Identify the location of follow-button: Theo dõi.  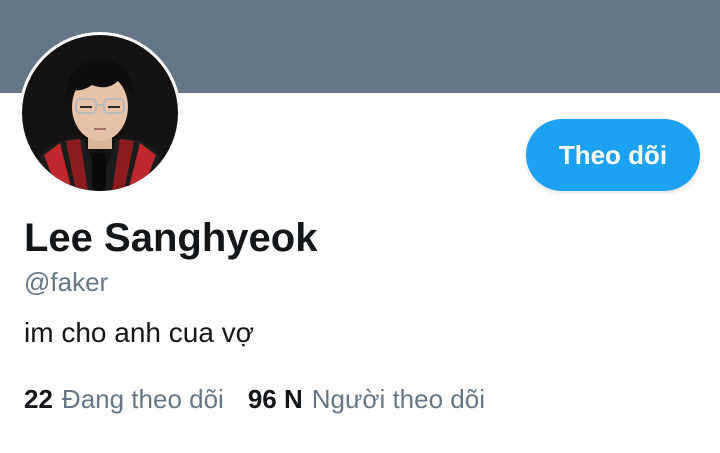
(613, 155).